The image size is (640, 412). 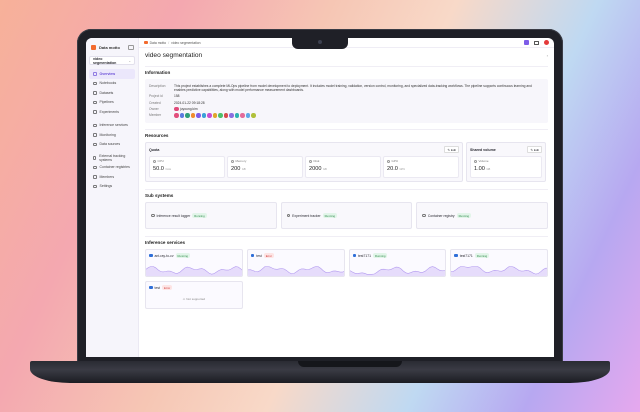 I want to click on inference-card: ant-ray-to-cv Running, so click(x=194, y=263).